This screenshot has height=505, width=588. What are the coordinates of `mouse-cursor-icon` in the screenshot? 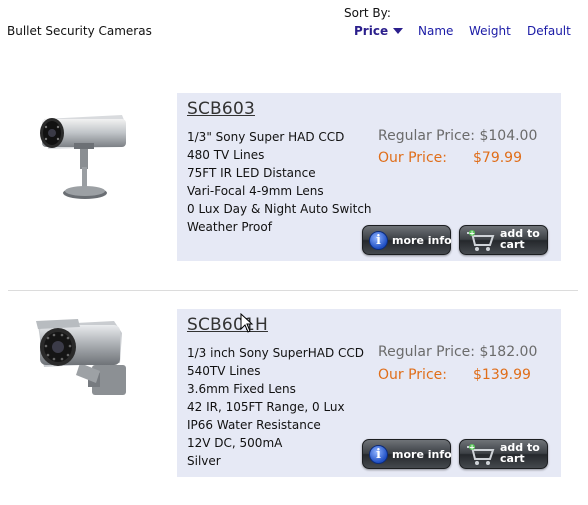 It's located at (247, 323).